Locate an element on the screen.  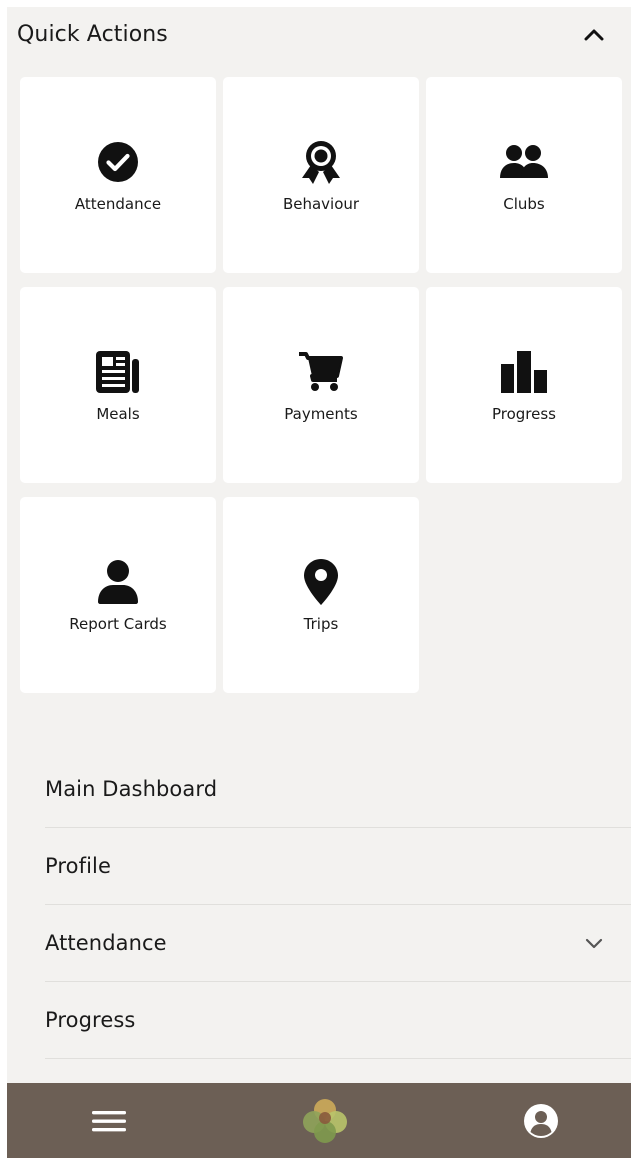
quick-action-progress: Progress is located at coordinates (524, 385).